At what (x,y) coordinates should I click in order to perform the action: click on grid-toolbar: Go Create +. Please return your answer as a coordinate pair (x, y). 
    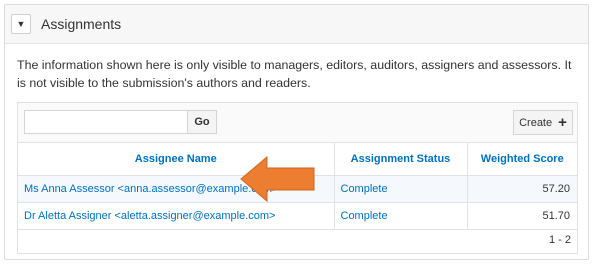
    Looking at the image, I should click on (297, 123).